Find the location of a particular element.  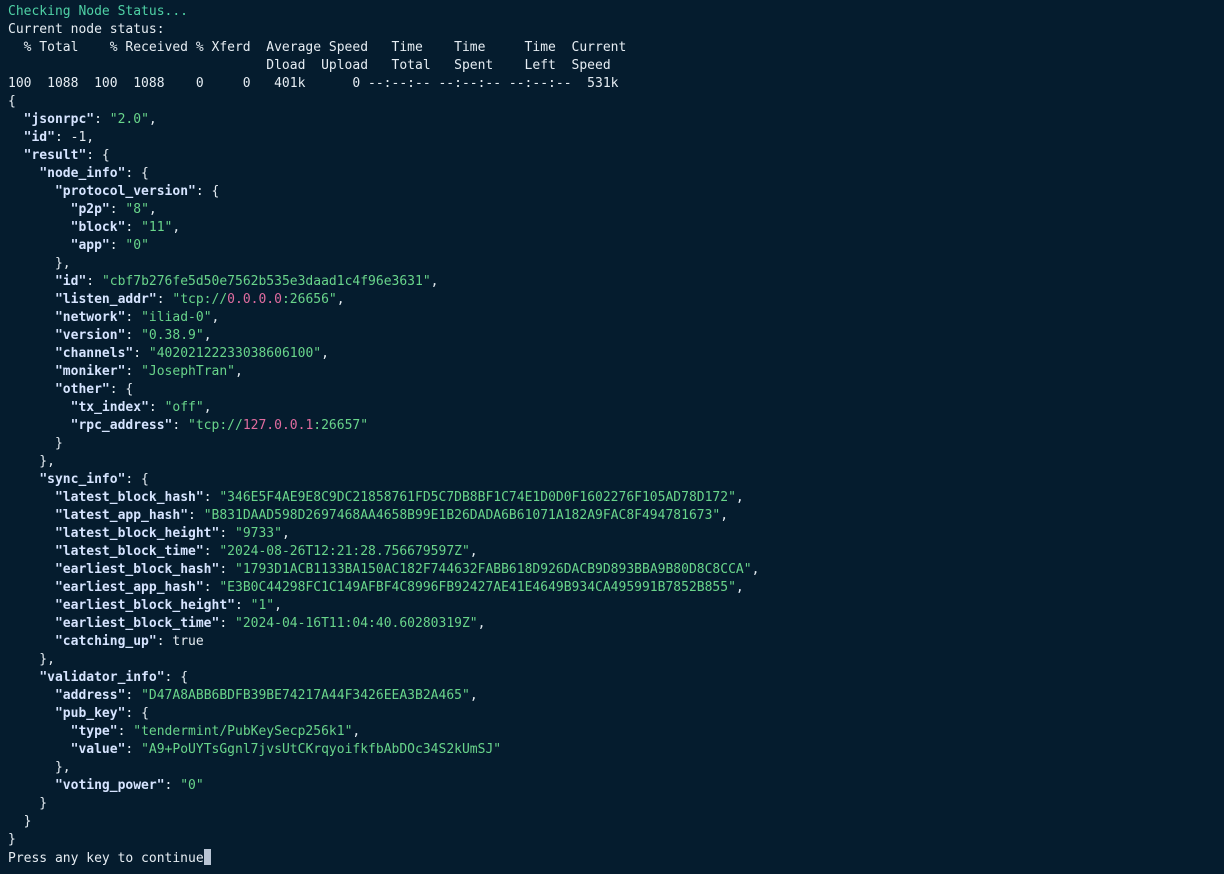

json-key: "latest_app_hash" is located at coordinates (121, 515).